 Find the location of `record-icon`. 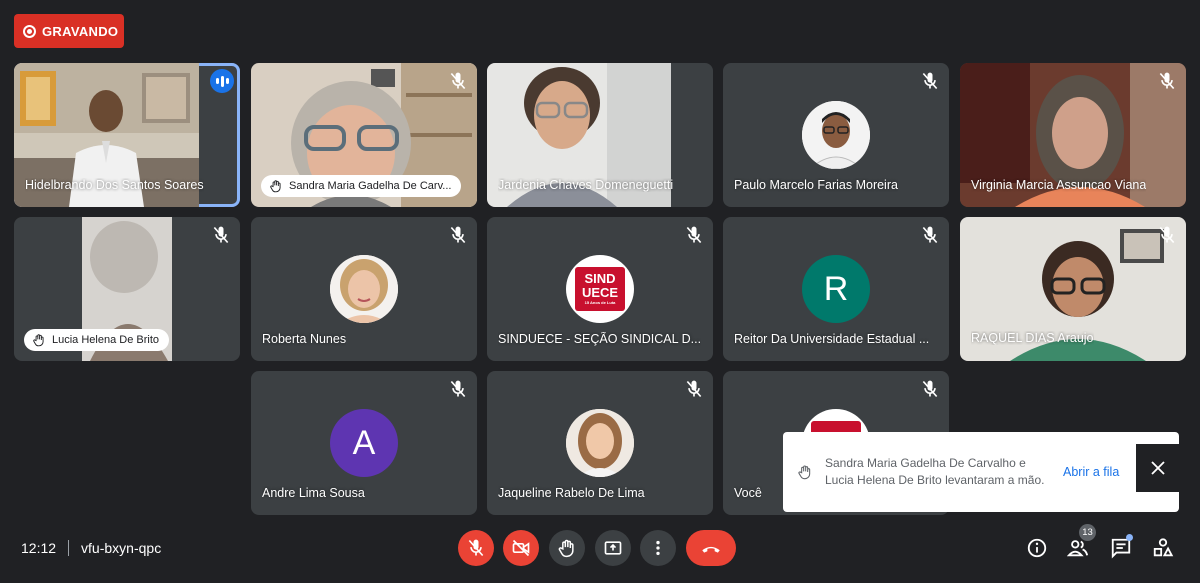

record-icon is located at coordinates (29, 31).